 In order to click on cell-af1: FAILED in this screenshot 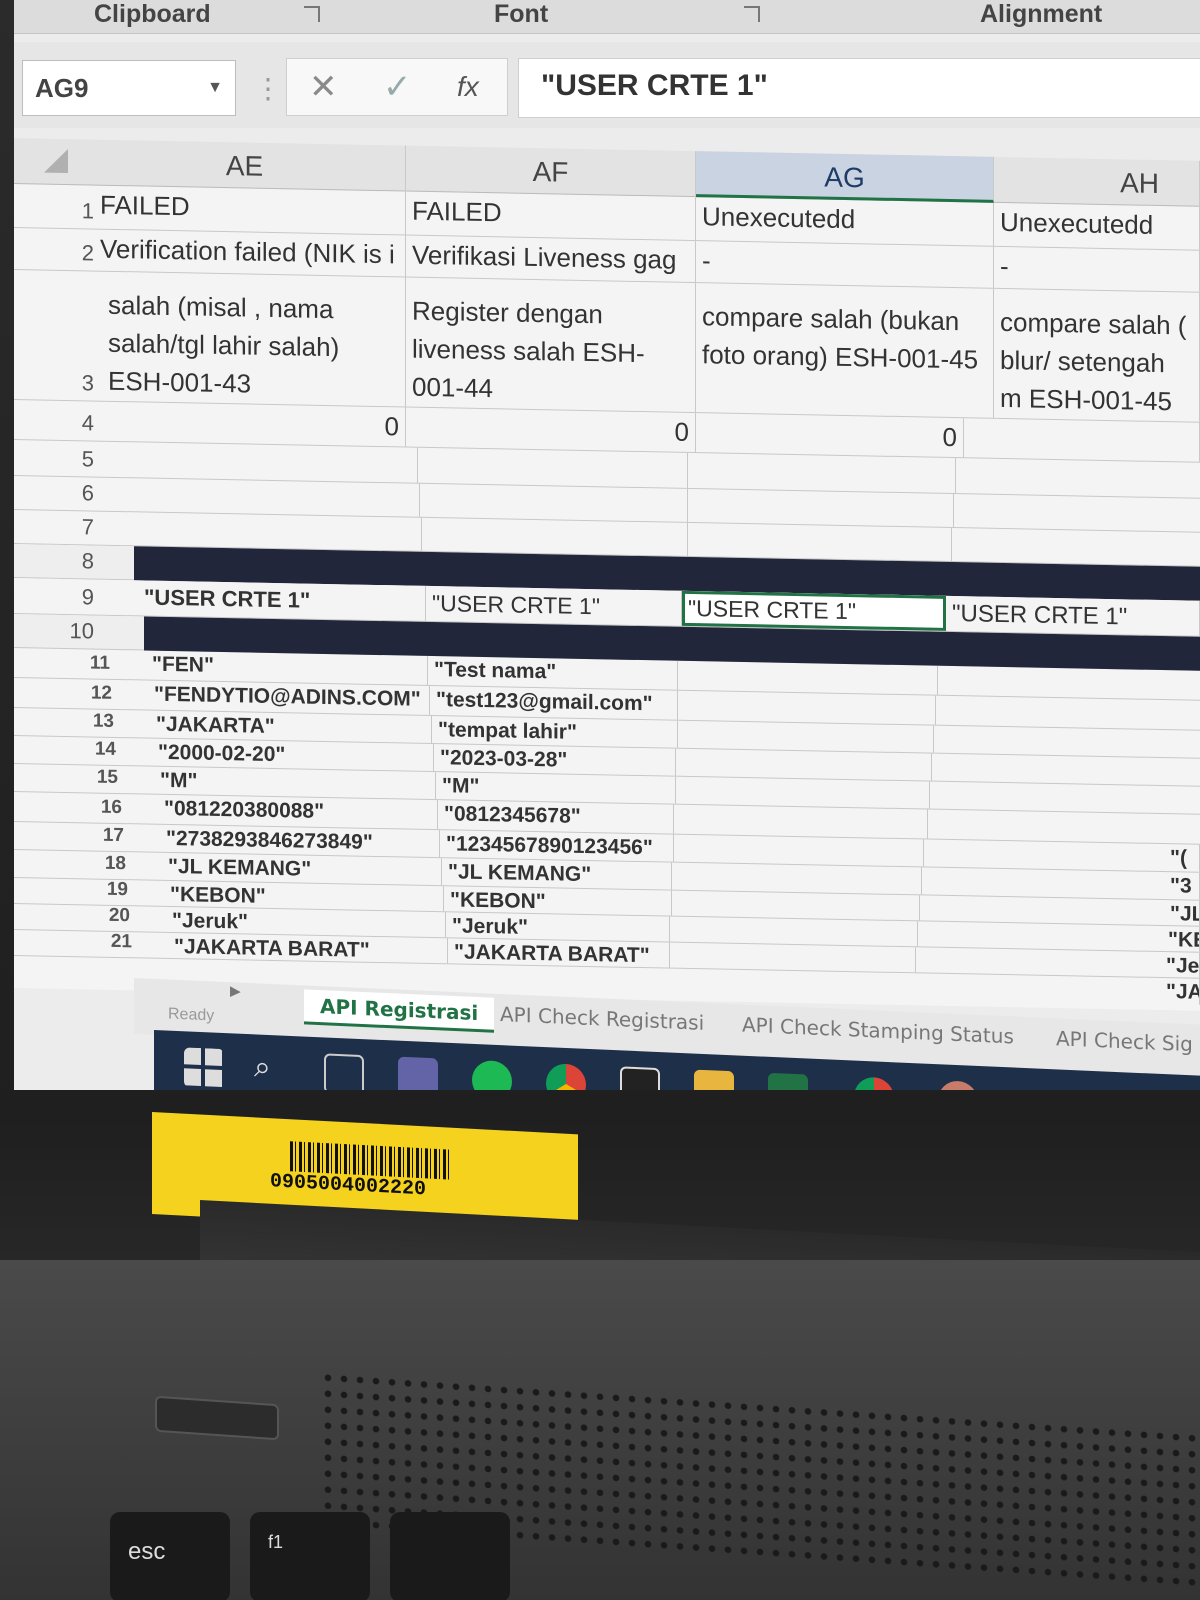, I will do `click(551, 216)`.